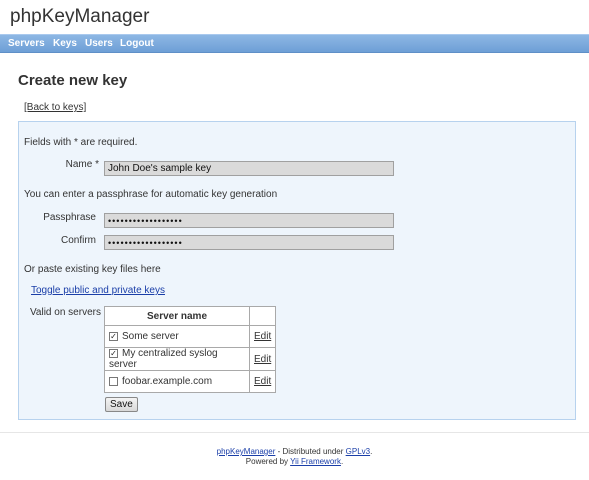 The height and width of the screenshot is (480, 589). I want to click on footer-period-2: ., so click(342, 461).